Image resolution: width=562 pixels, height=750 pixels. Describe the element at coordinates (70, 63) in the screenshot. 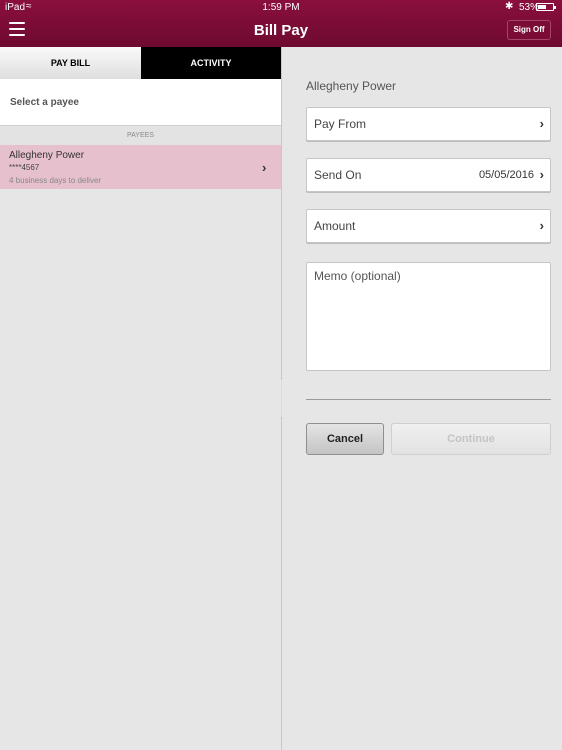

I see `tab-pay-bill: PAY BILL` at that location.